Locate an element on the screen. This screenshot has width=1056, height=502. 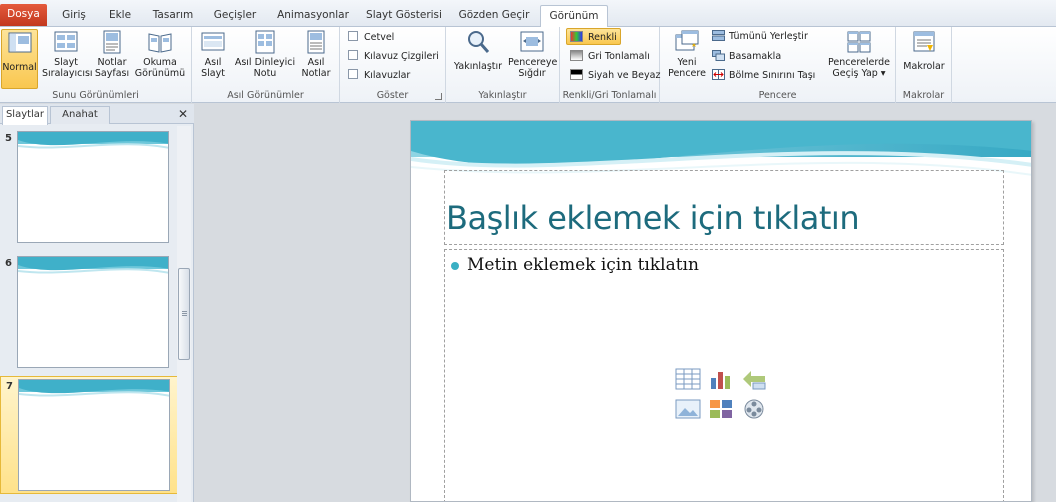
group-label-show: Göster is located at coordinates (392, 95).